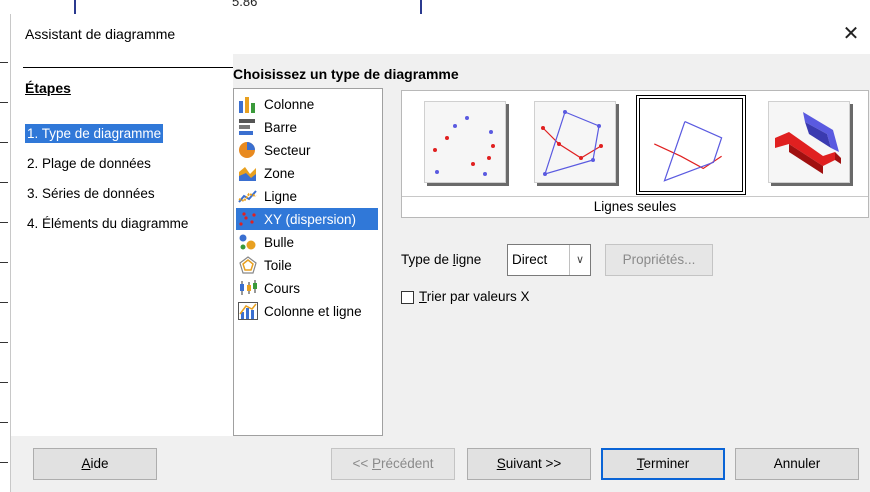 The width and height of the screenshot is (870, 492). What do you see at coordinates (5, 246) in the screenshot?
I see `background-row-ticks` at bounding box center [5, 246].